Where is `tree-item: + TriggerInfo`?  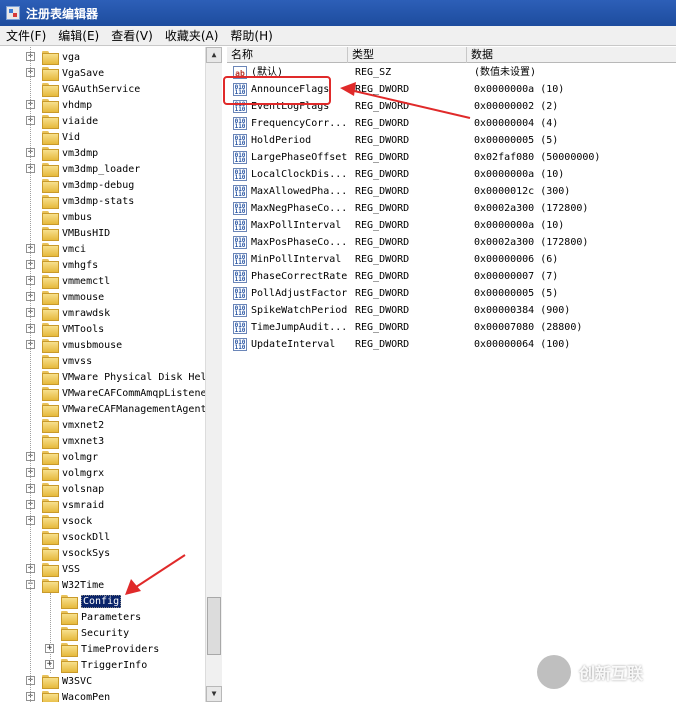
tree-item: + TriggerInfo is located at coordinates (96, 665).